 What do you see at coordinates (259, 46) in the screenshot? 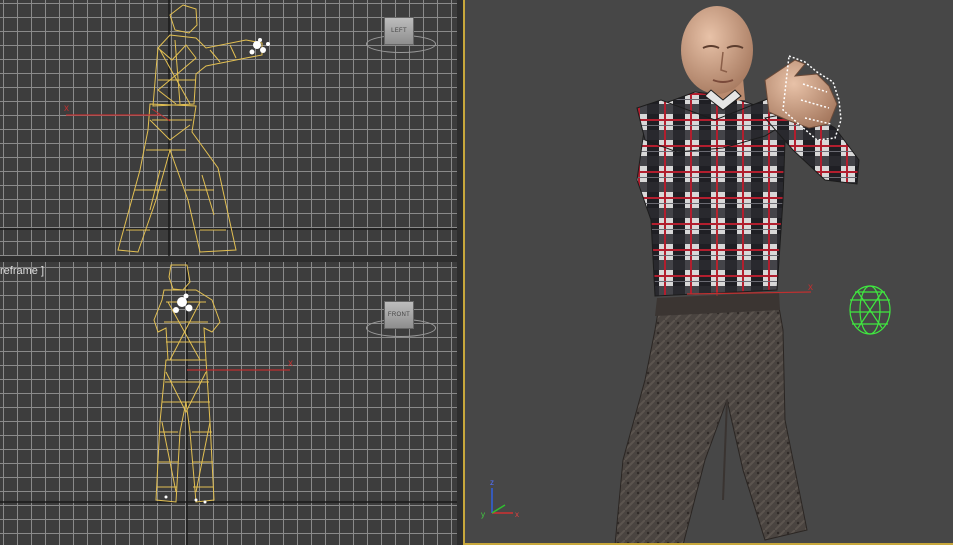
I see `selected-hand-vertices` at bounding box center [259, 46].